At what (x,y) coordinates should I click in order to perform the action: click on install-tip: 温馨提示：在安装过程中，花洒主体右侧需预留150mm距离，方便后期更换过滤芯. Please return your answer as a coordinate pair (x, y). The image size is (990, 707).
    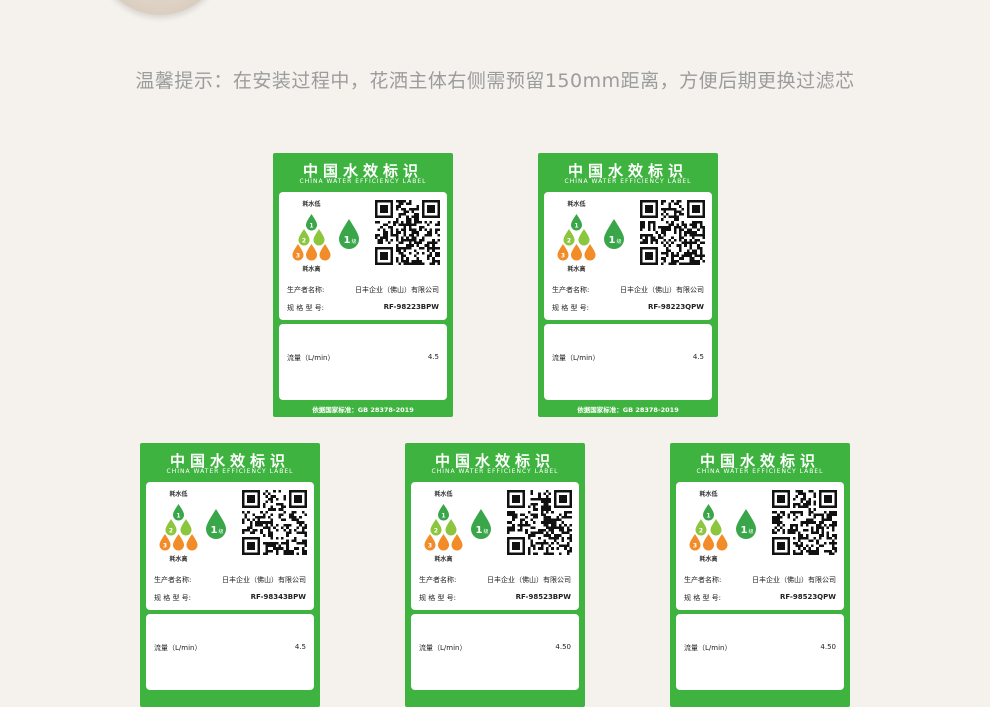
    Looking at the image, I should click on (495, 81).